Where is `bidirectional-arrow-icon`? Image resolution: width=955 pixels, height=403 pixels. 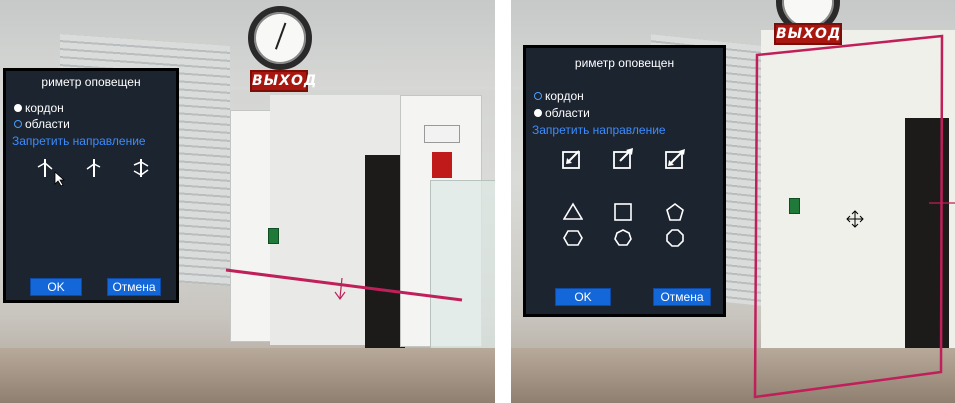
bidirectional-arrow-icon is located at coordinates (45, 168).